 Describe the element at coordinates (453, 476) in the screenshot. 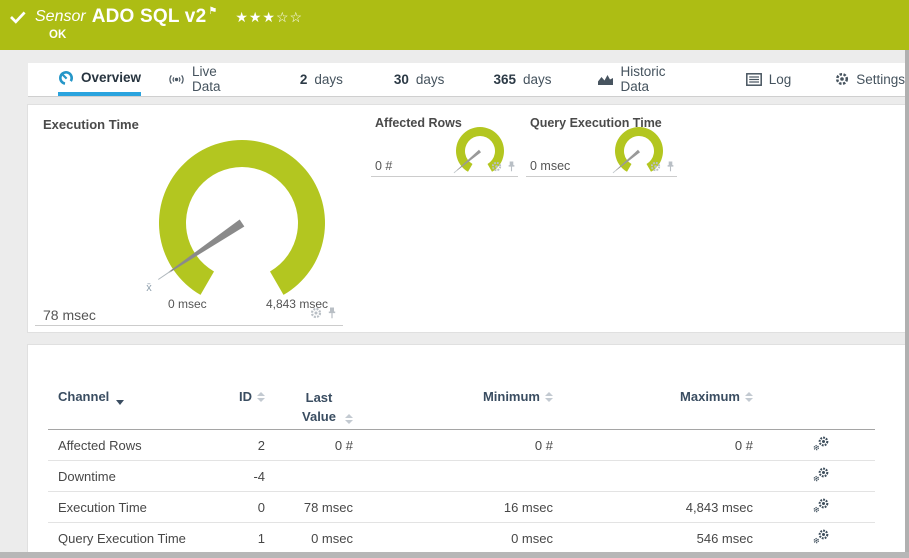

I see `cell-minimum` at that location.